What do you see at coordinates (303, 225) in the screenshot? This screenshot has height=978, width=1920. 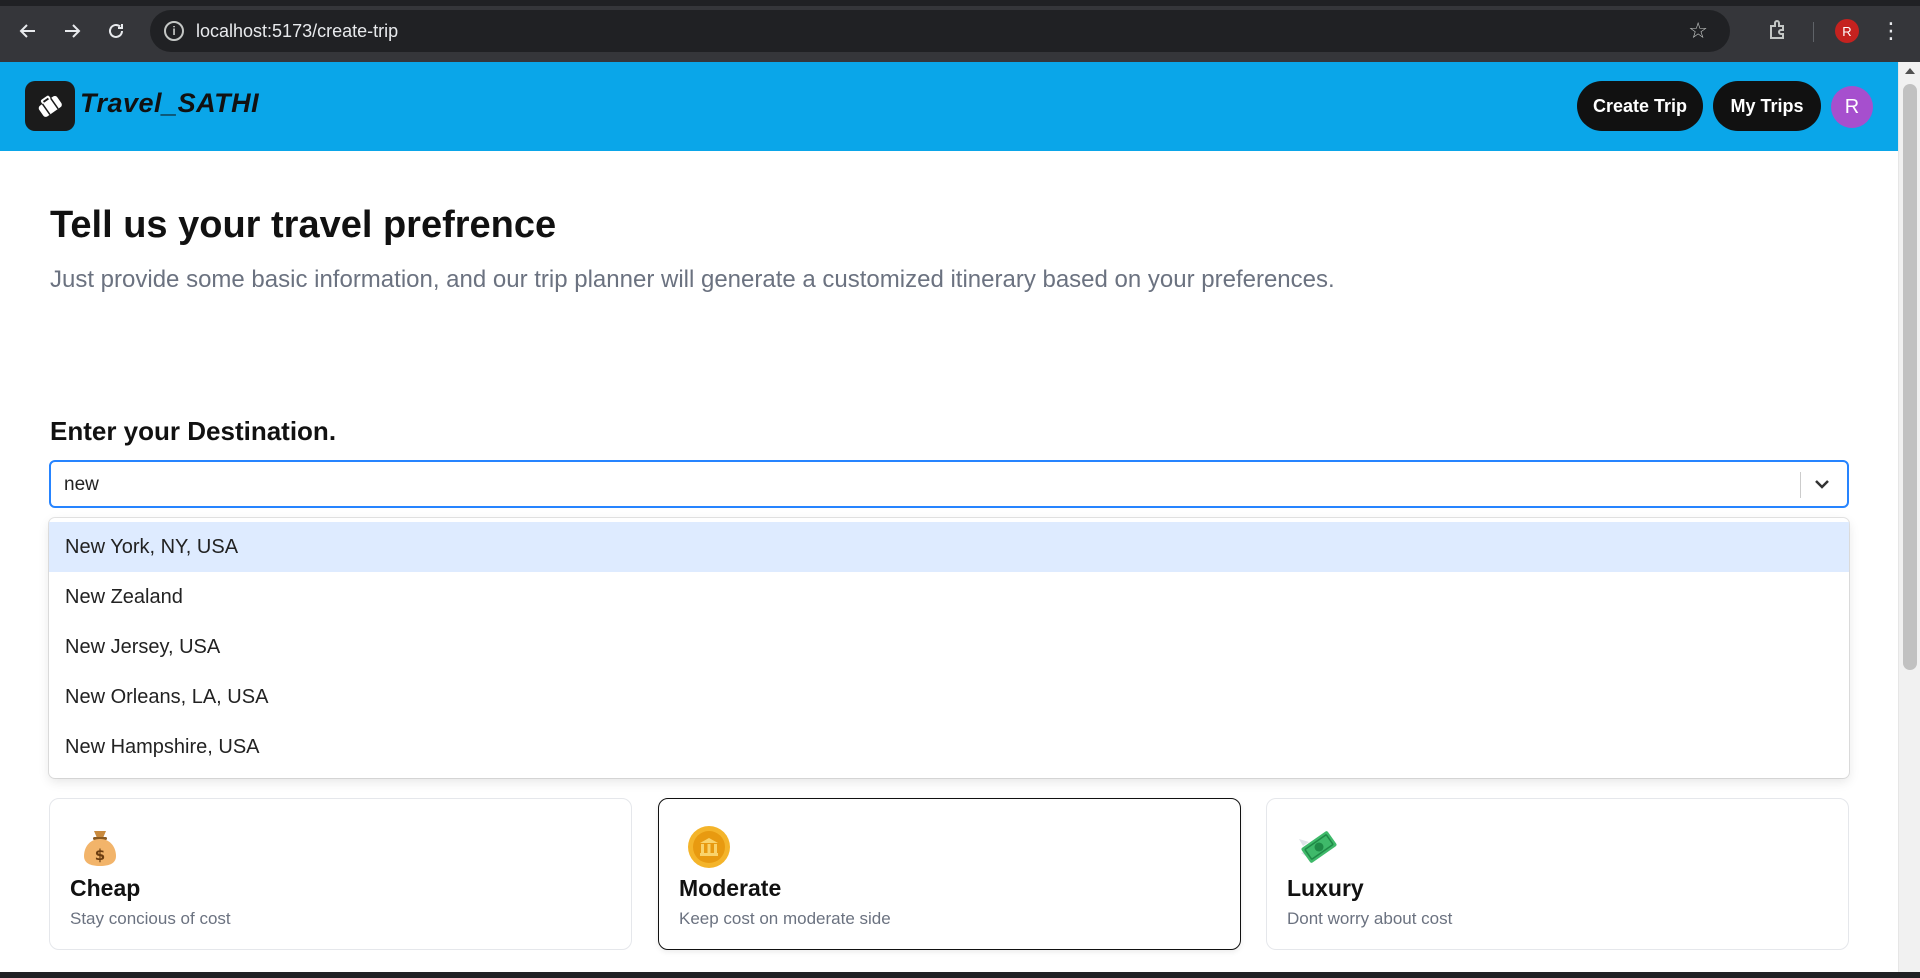 I see `page-title: Tell us your travel prefrence` at bounding box center [303, 225].